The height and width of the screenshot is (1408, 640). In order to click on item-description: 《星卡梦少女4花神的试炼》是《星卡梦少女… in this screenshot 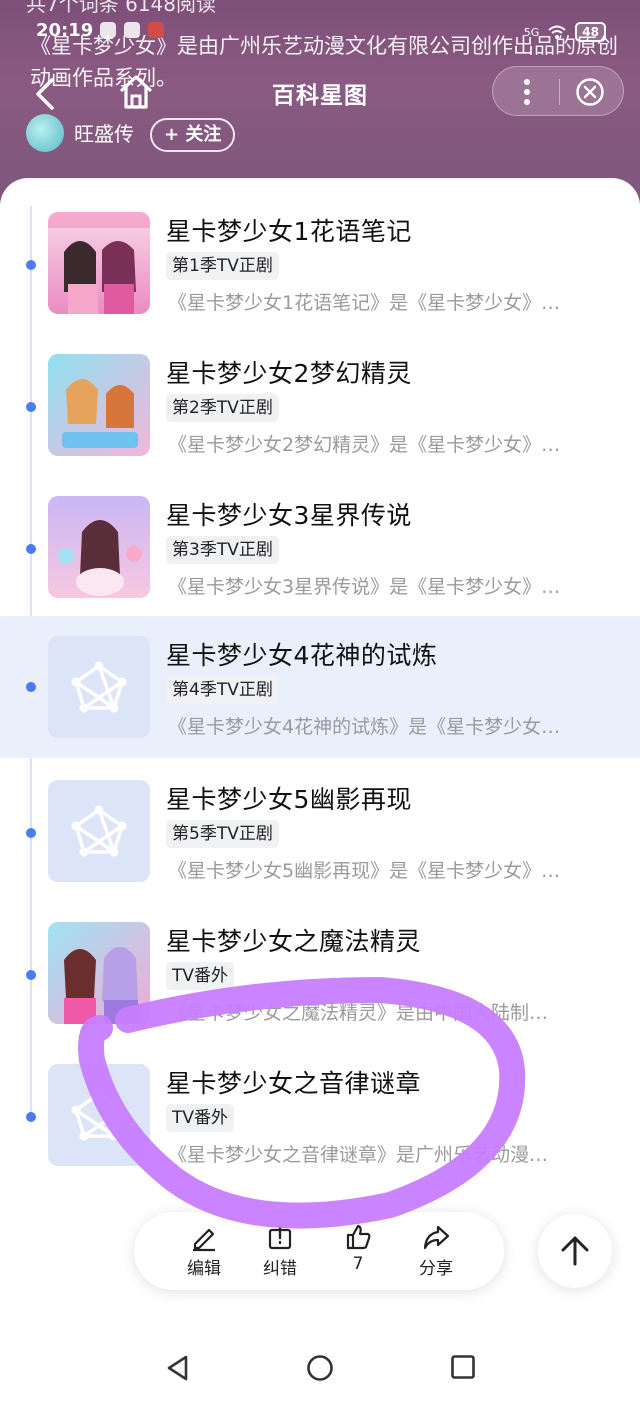, I will do `click(364, 727)`.